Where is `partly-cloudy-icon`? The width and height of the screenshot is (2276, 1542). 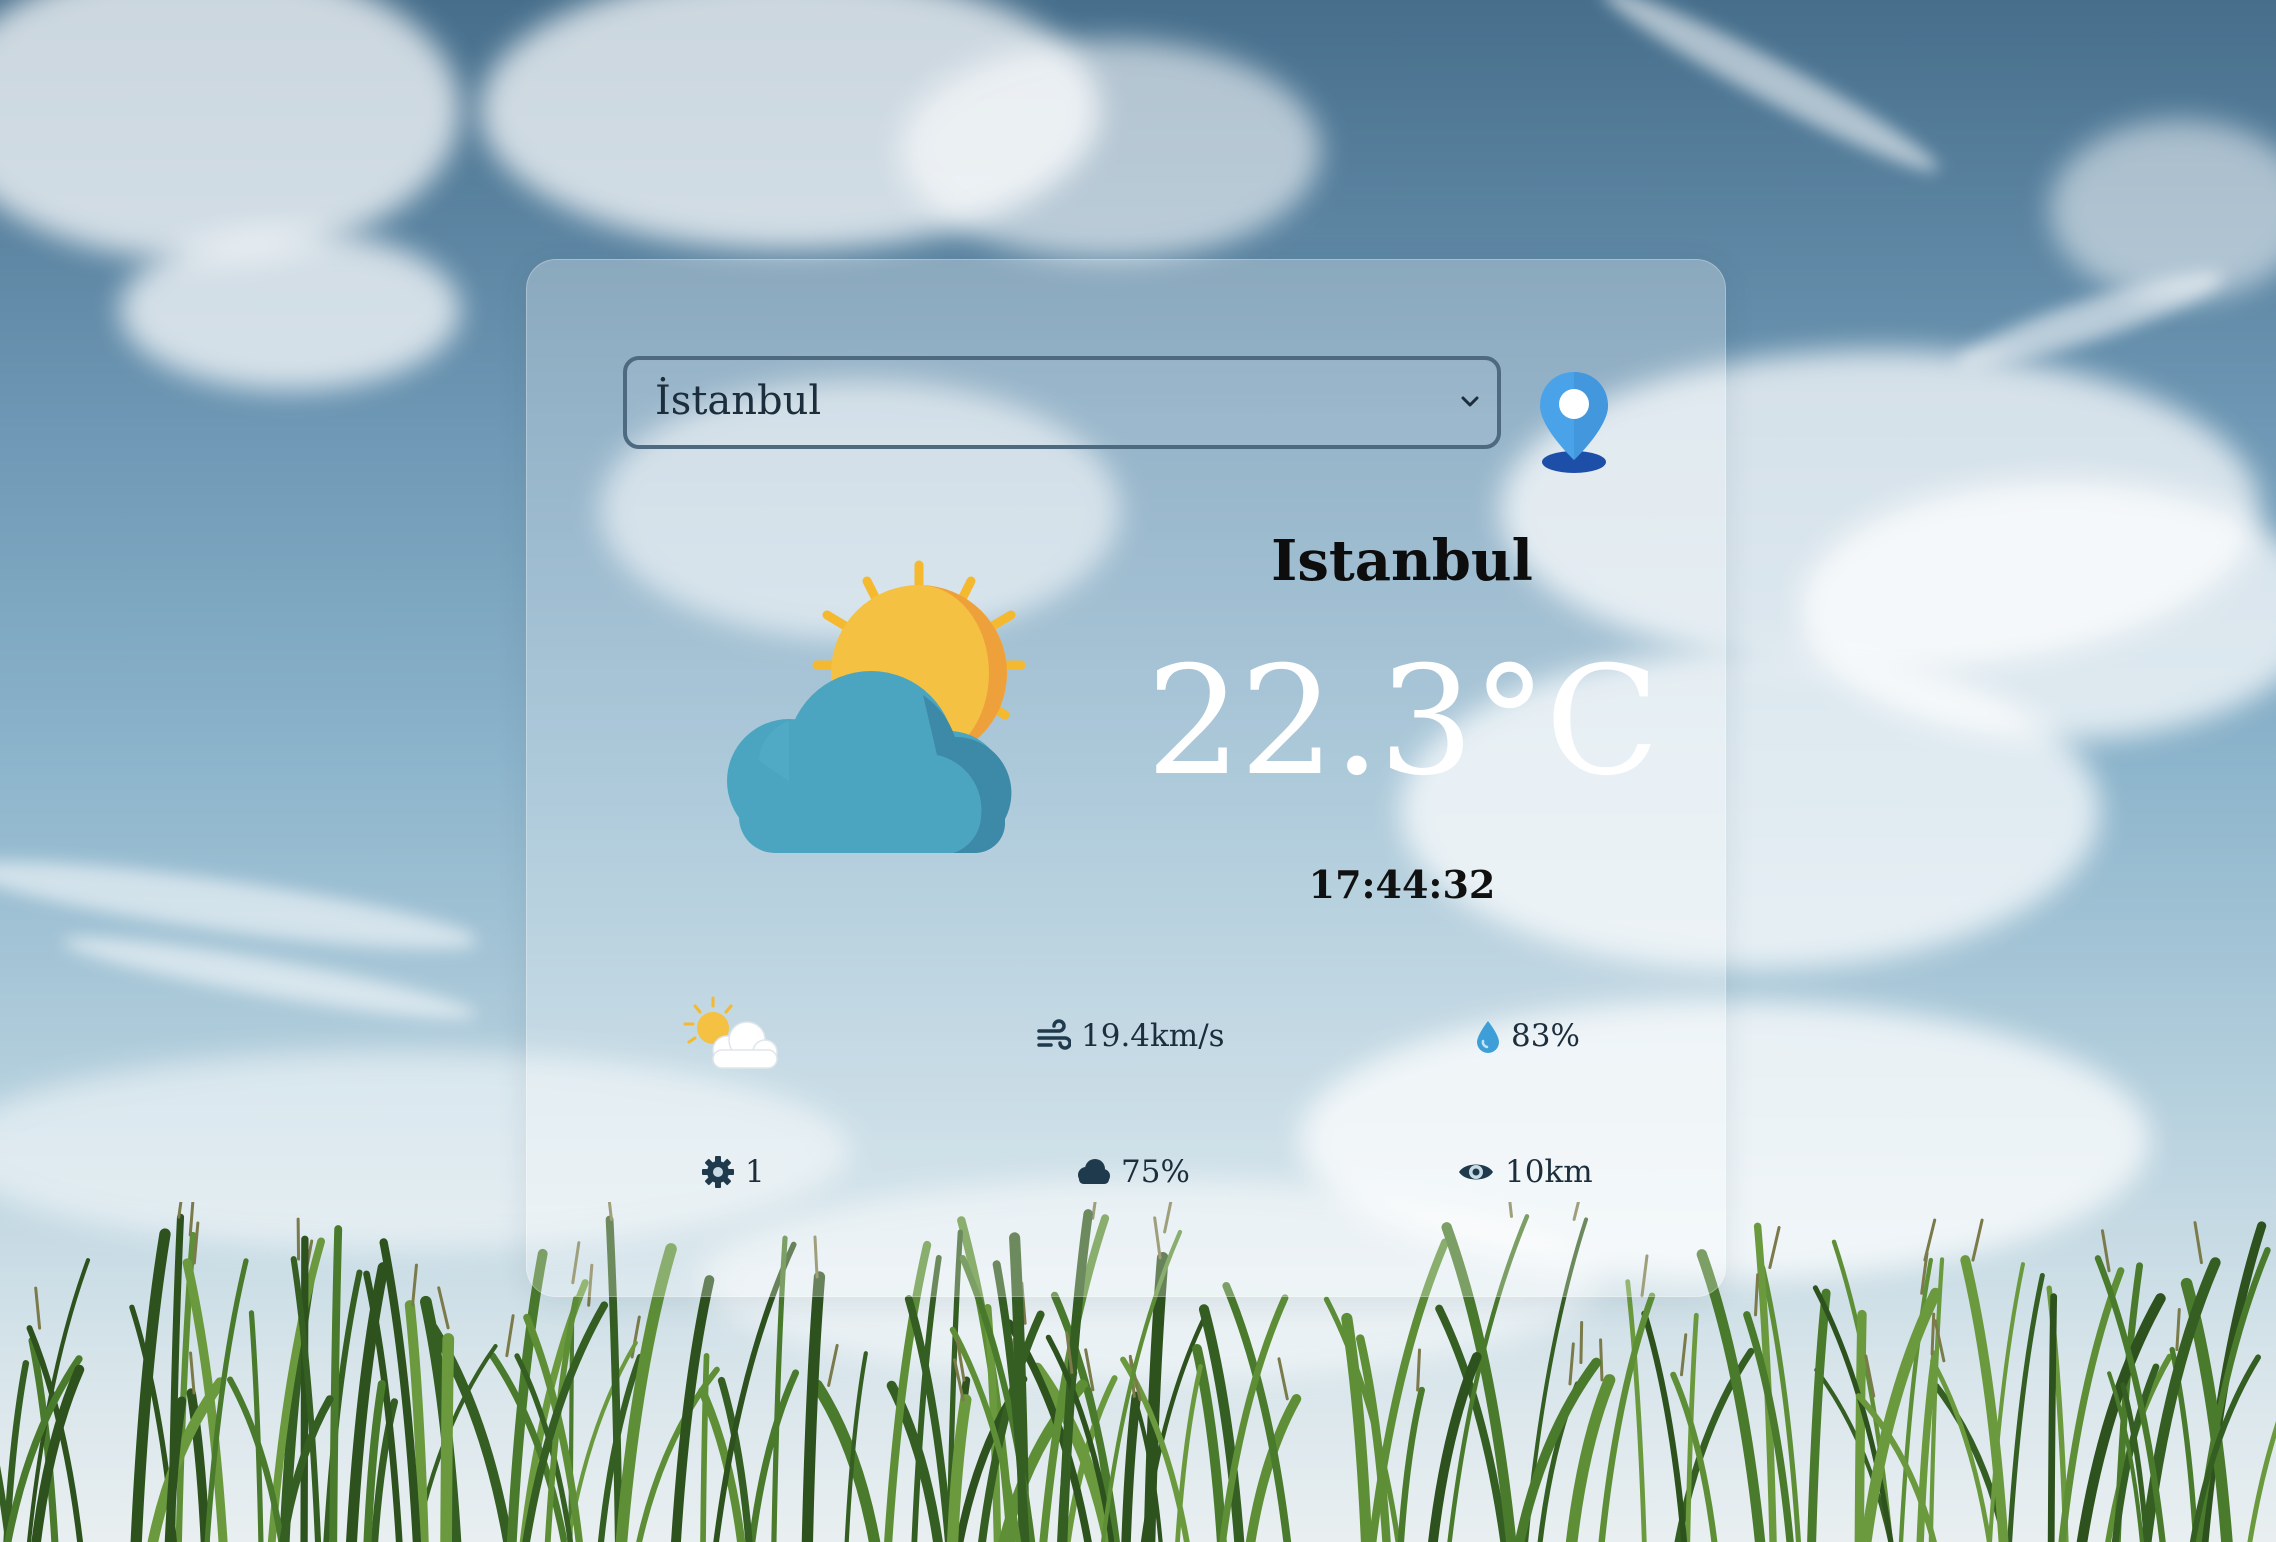 partly-cloudy-icon is located at coordinates (730, 1032).